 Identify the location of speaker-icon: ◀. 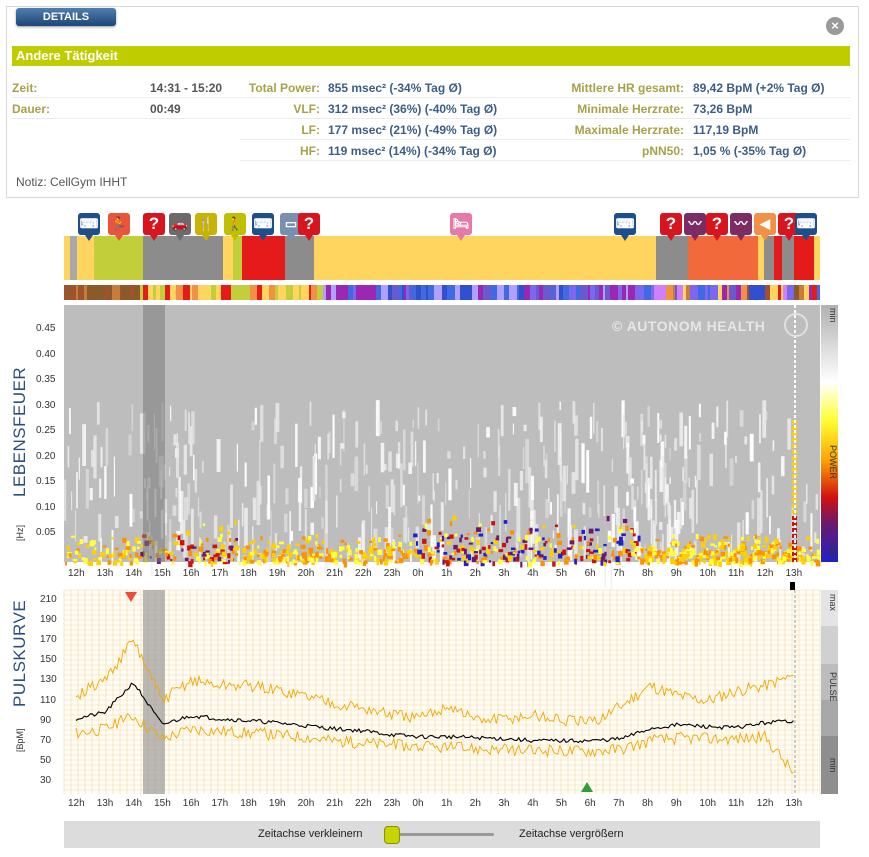
(765, 224).